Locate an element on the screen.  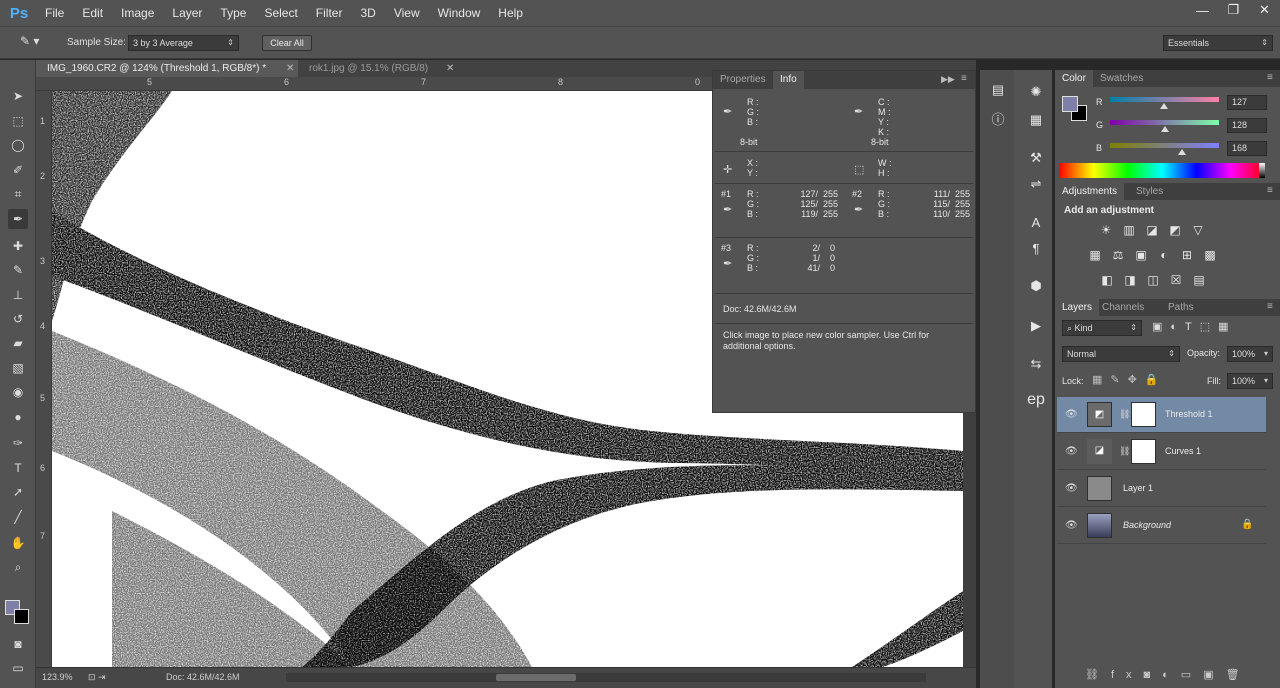
slider-knob-b is located at coordinates (1181, 152).